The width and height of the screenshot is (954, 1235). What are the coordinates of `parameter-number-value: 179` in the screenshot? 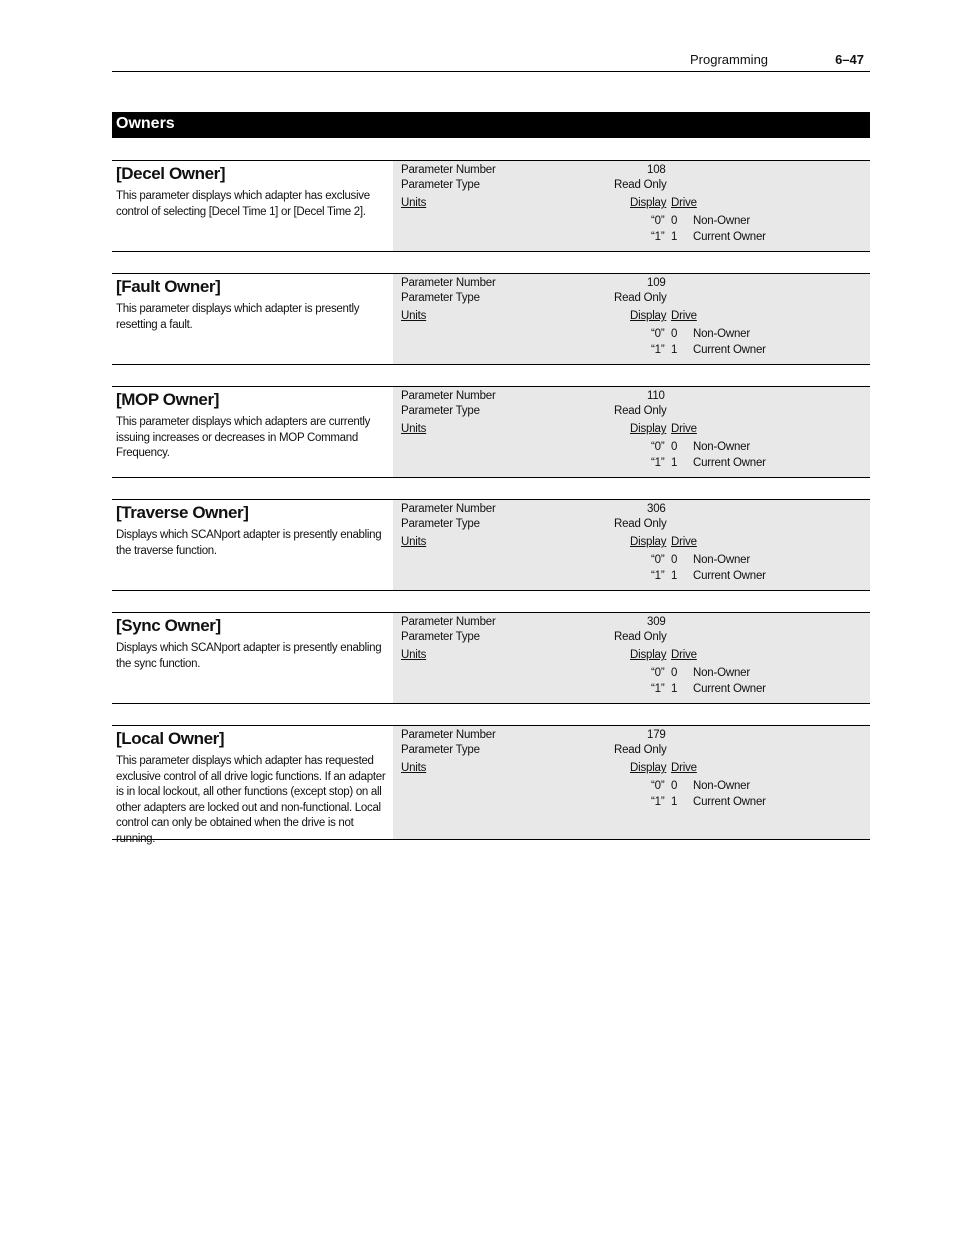 It's located at (656, 735).